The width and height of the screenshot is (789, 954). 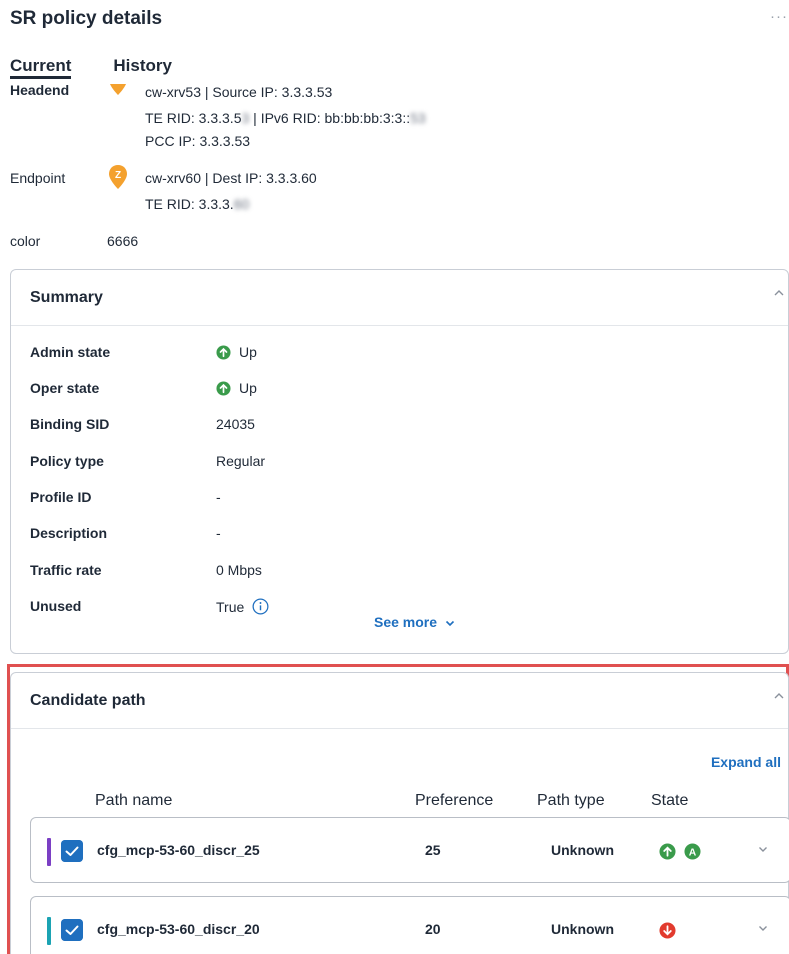 I want to click on column-header-state: State, so click(x=669, y=801).